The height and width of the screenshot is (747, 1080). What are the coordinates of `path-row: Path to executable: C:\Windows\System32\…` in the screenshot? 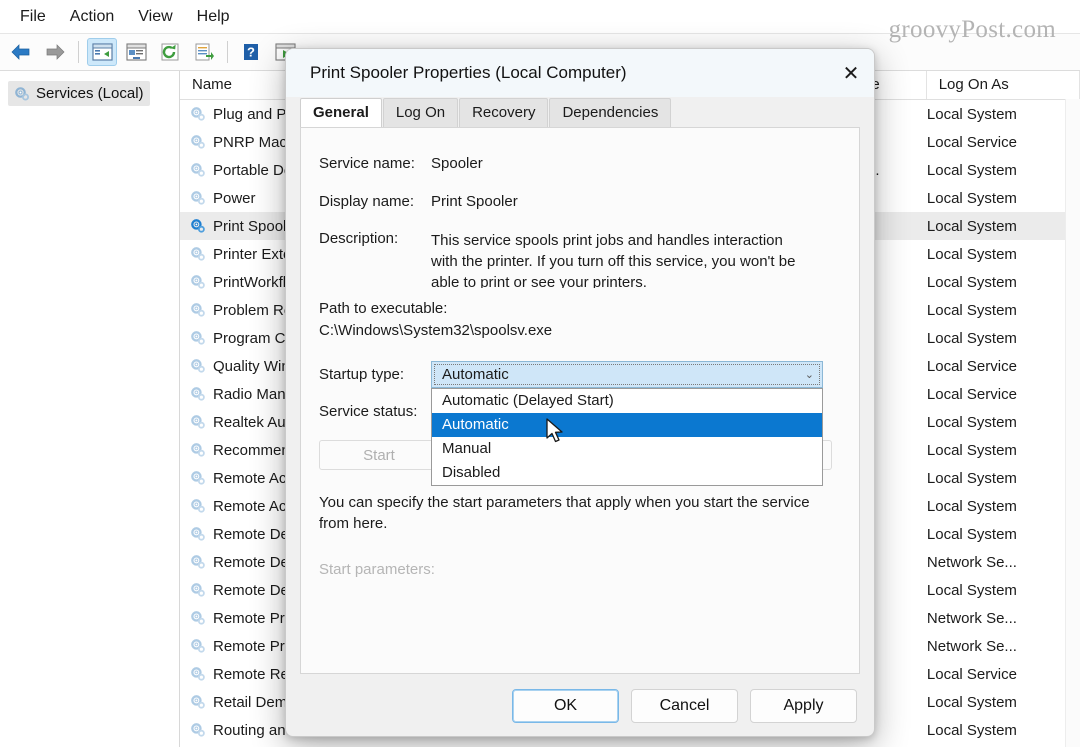 It's located at (580, 319).